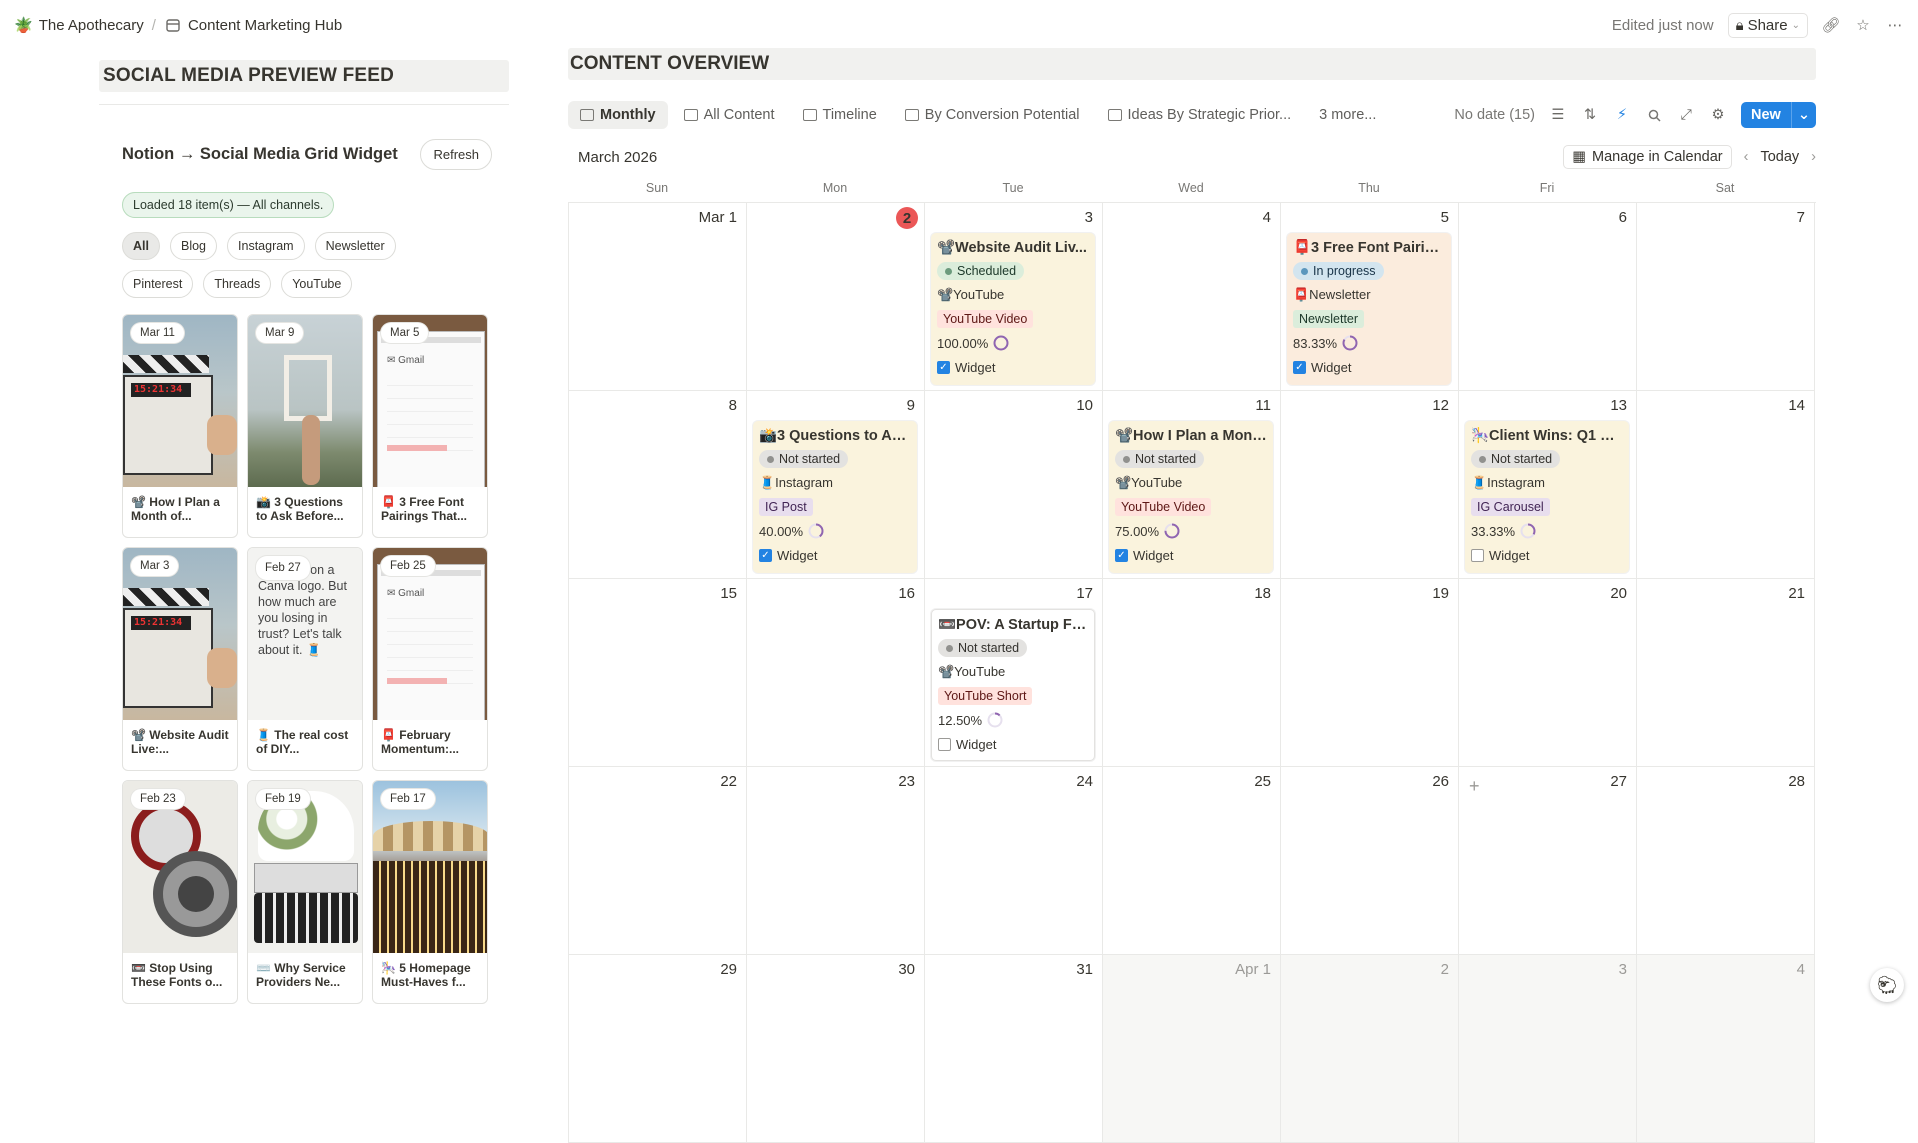 Image resolution: width=1918 pixels, height=1143 pixels. Describe the element at coordinates (1803, 115) in the screenshot. I see `chevron-down-icon: ⌄` at that location.